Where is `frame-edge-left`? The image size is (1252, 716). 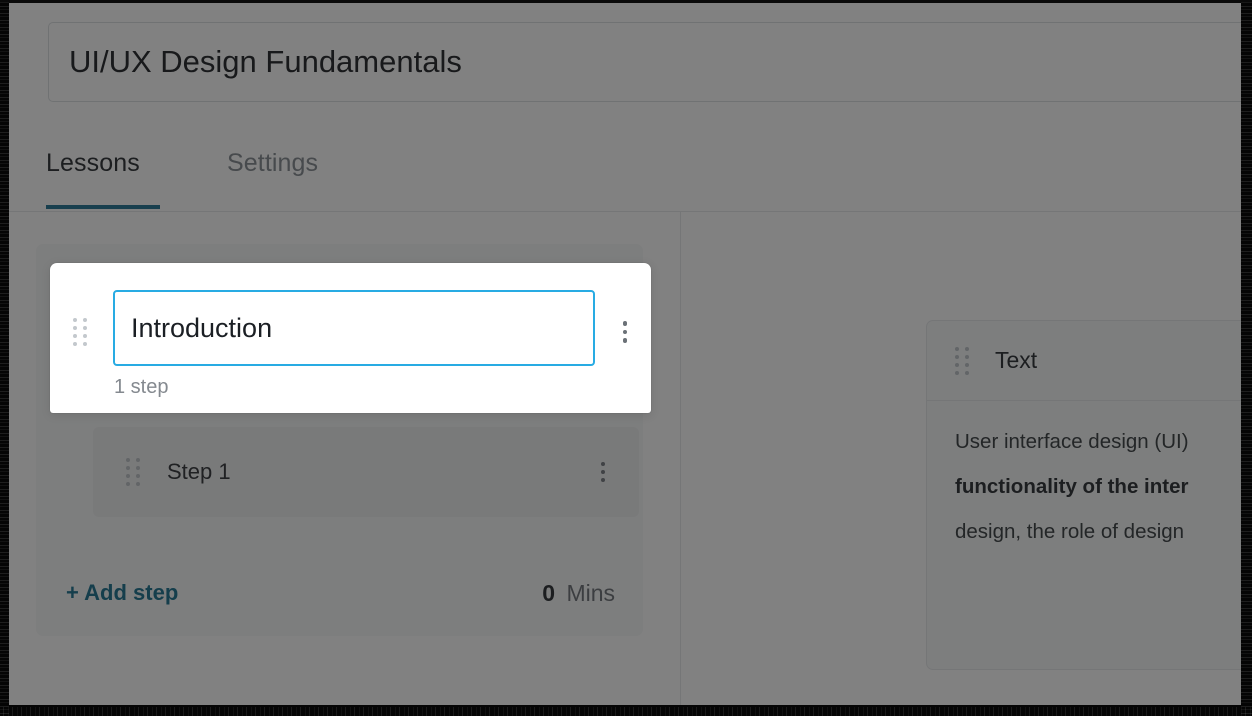
frame-edge-left is located at coordinates (4, 358).